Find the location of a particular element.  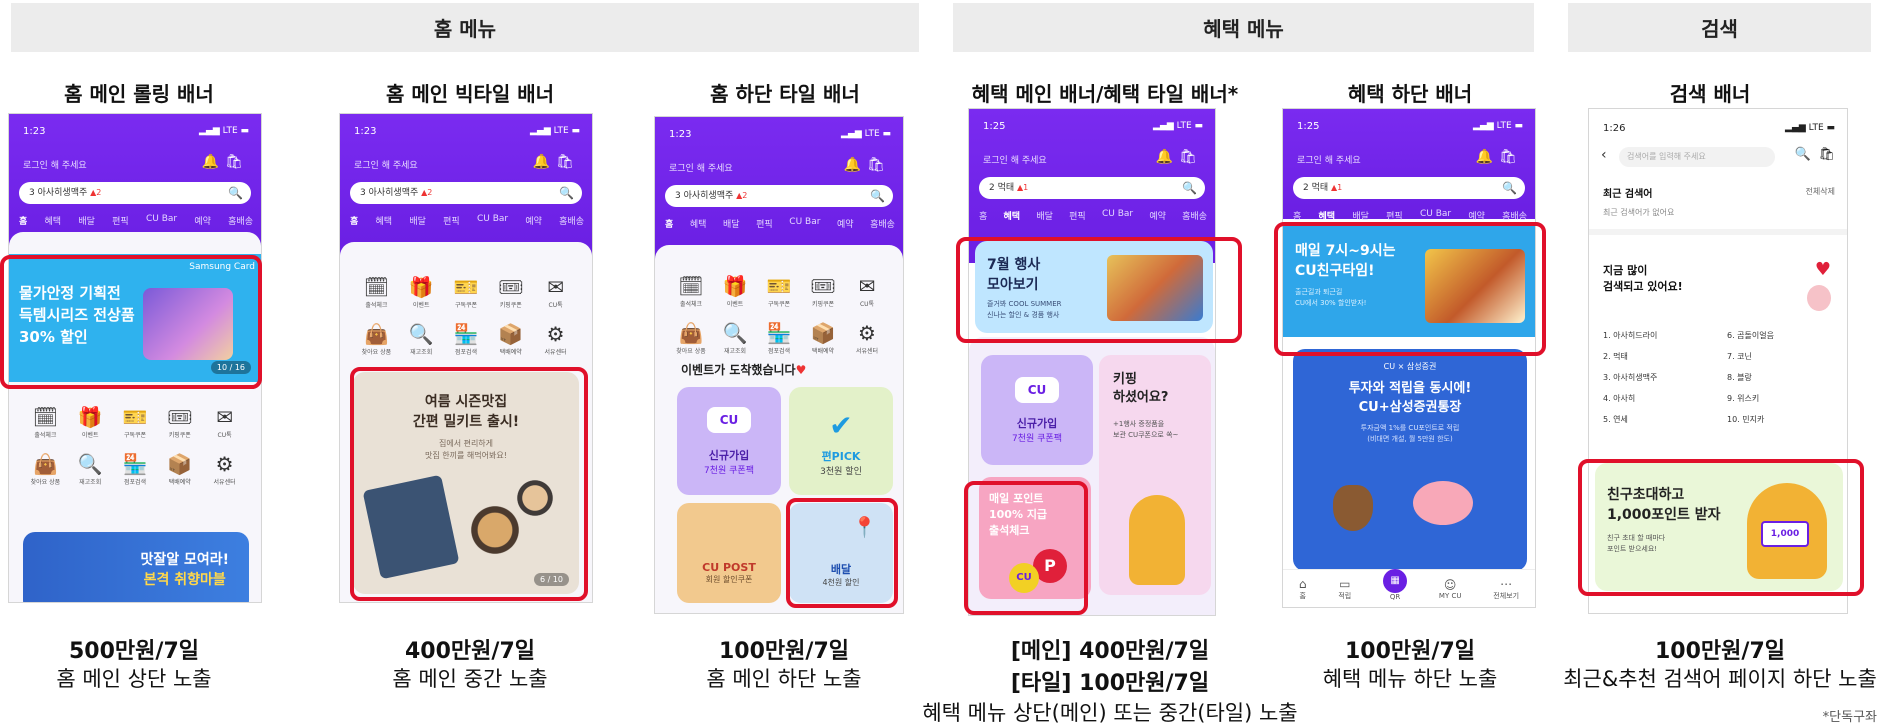

back-icon: ‹ is located at coordinates (1604, 155).